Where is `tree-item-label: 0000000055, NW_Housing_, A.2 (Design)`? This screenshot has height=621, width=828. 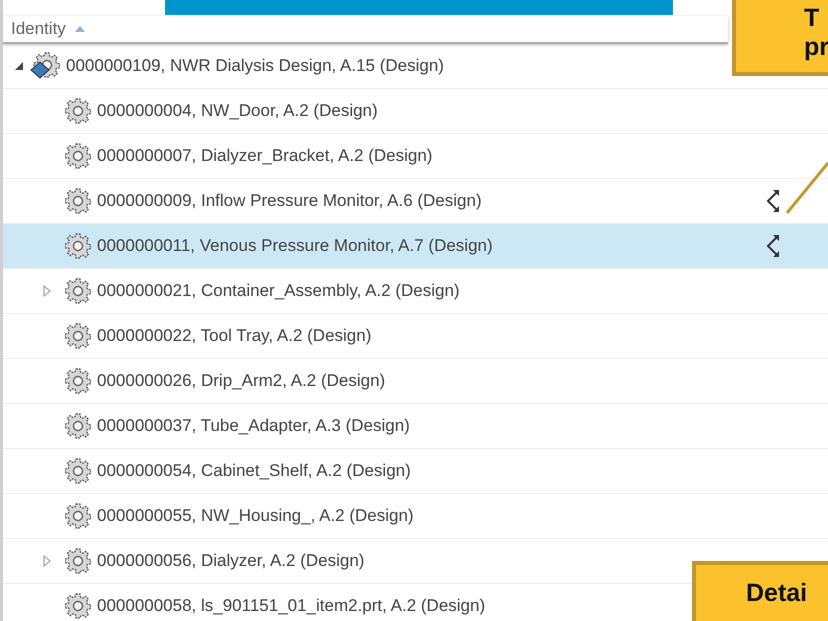 tree-item-label: 0000000055, NW_Housing_, A.2 (Design) is located at coordinates (255, 516).